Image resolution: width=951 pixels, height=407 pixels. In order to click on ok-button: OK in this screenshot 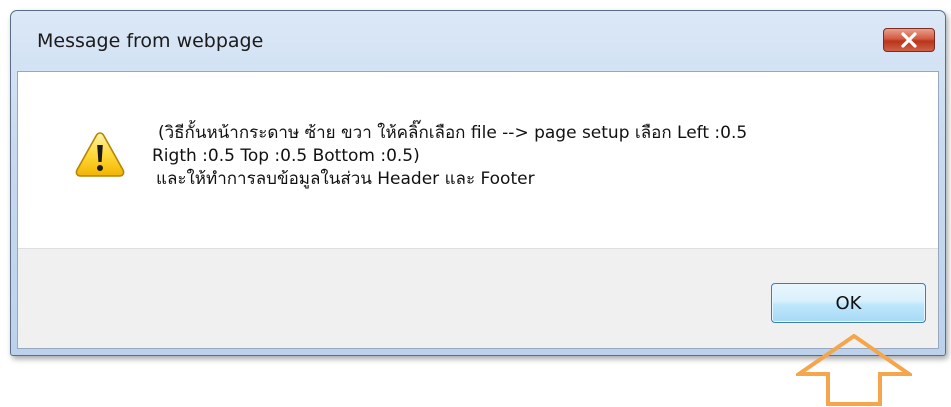, I will do `click(848, 303)`.